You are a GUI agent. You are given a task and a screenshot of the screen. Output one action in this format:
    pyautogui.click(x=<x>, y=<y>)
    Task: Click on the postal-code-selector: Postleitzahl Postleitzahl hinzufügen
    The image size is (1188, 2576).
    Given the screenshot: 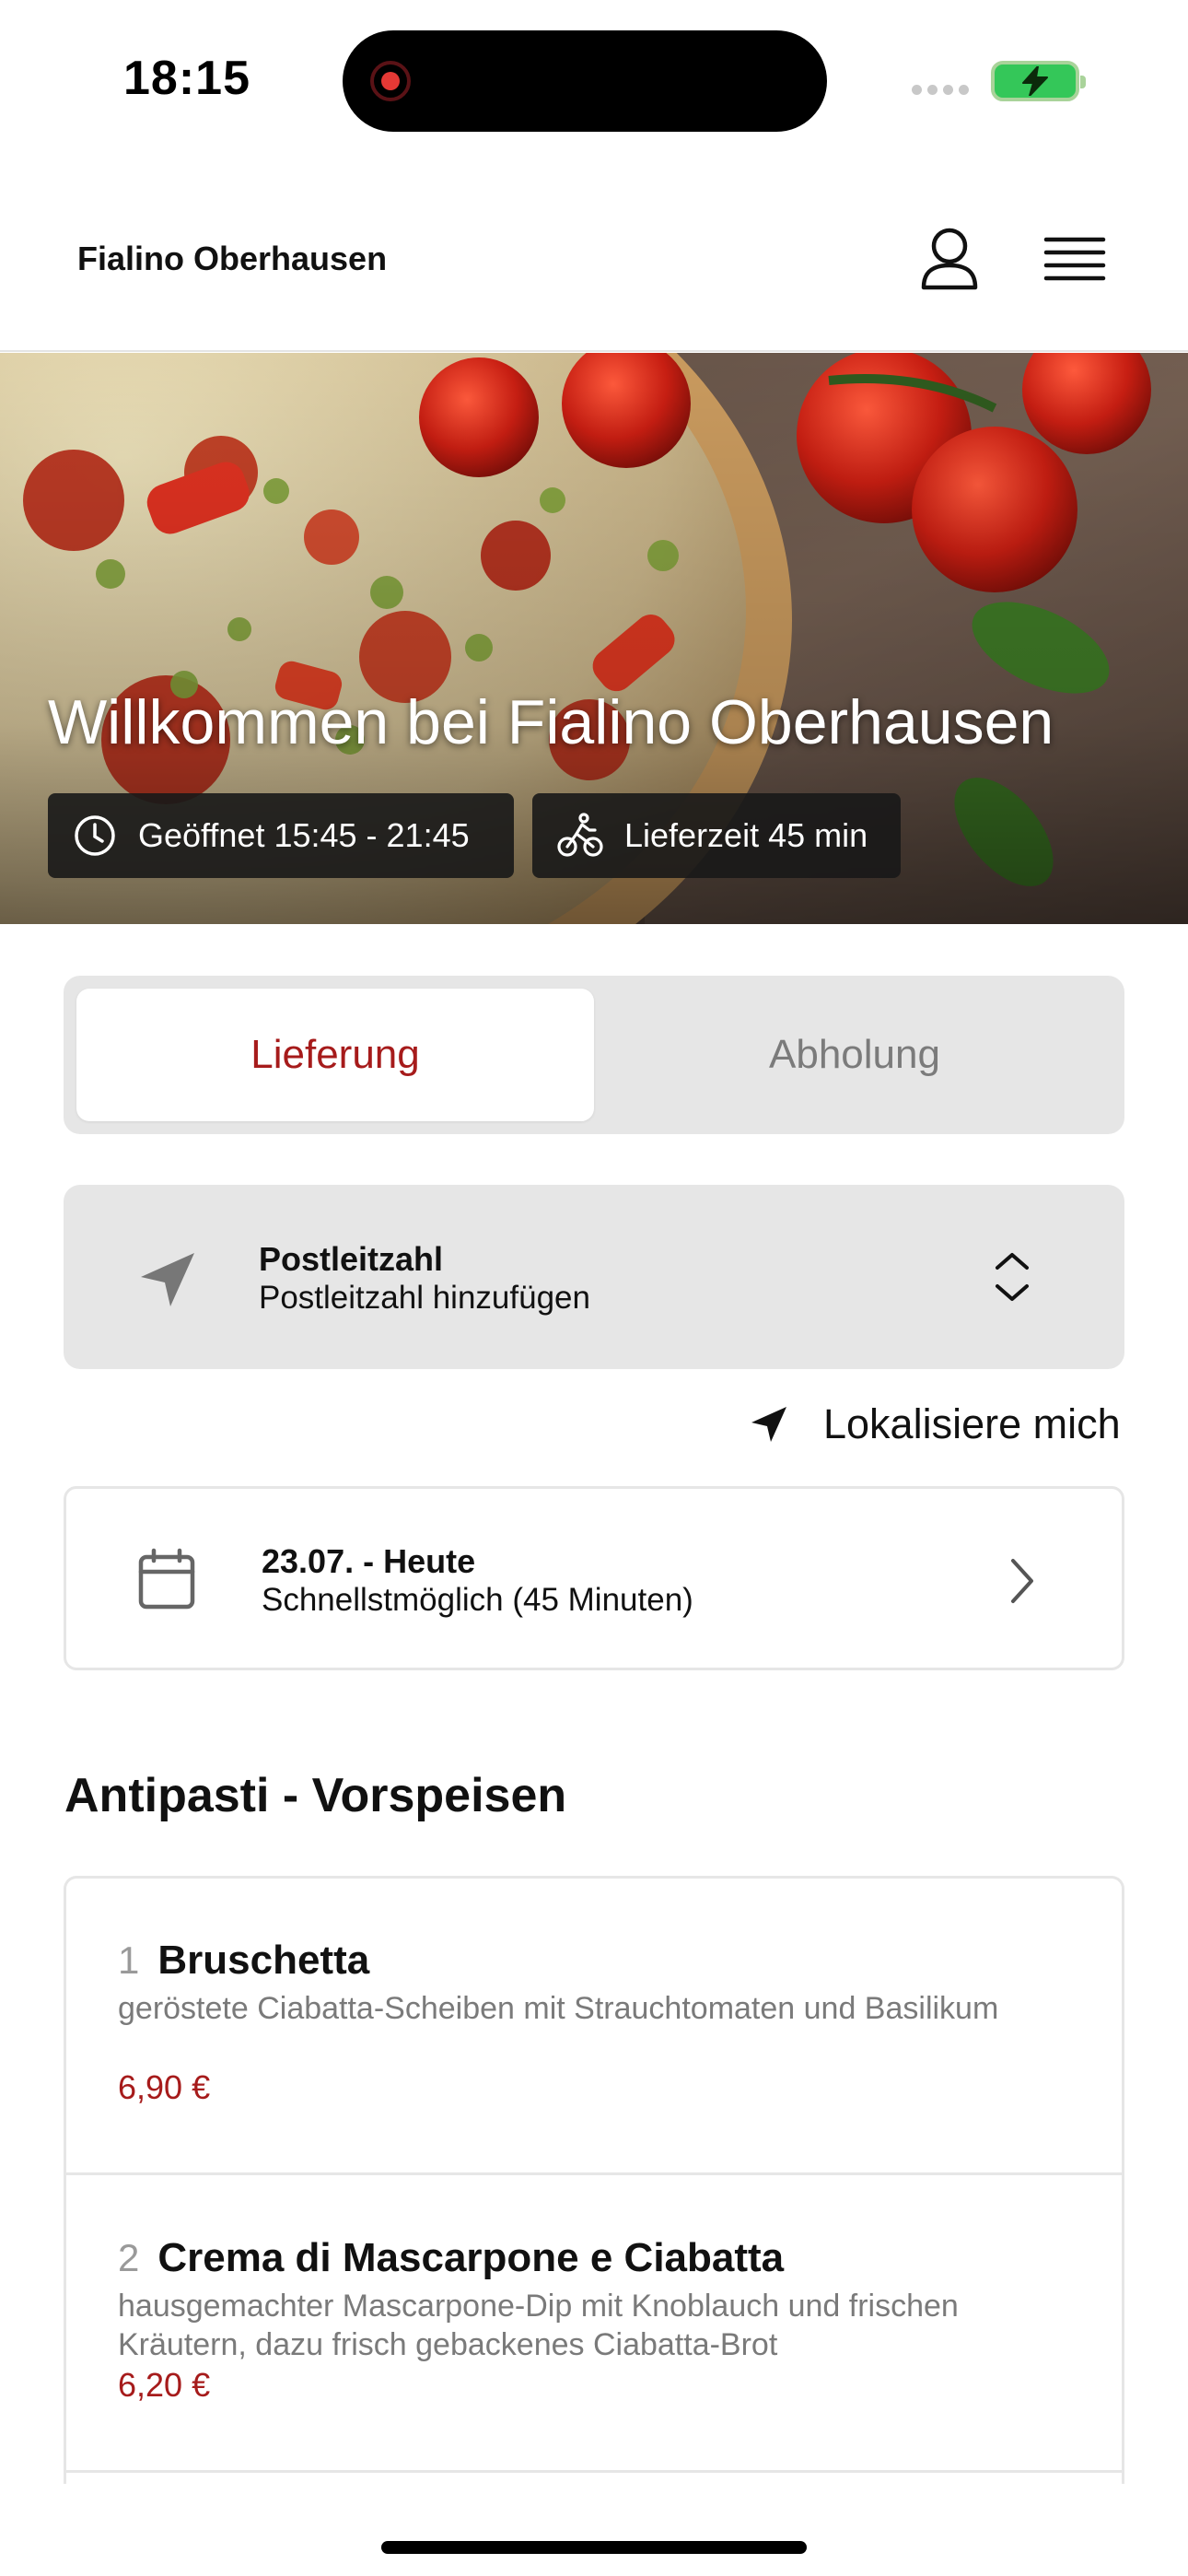 What is the action you would take?
    pyautogui.click(x=594, y=1277)
    